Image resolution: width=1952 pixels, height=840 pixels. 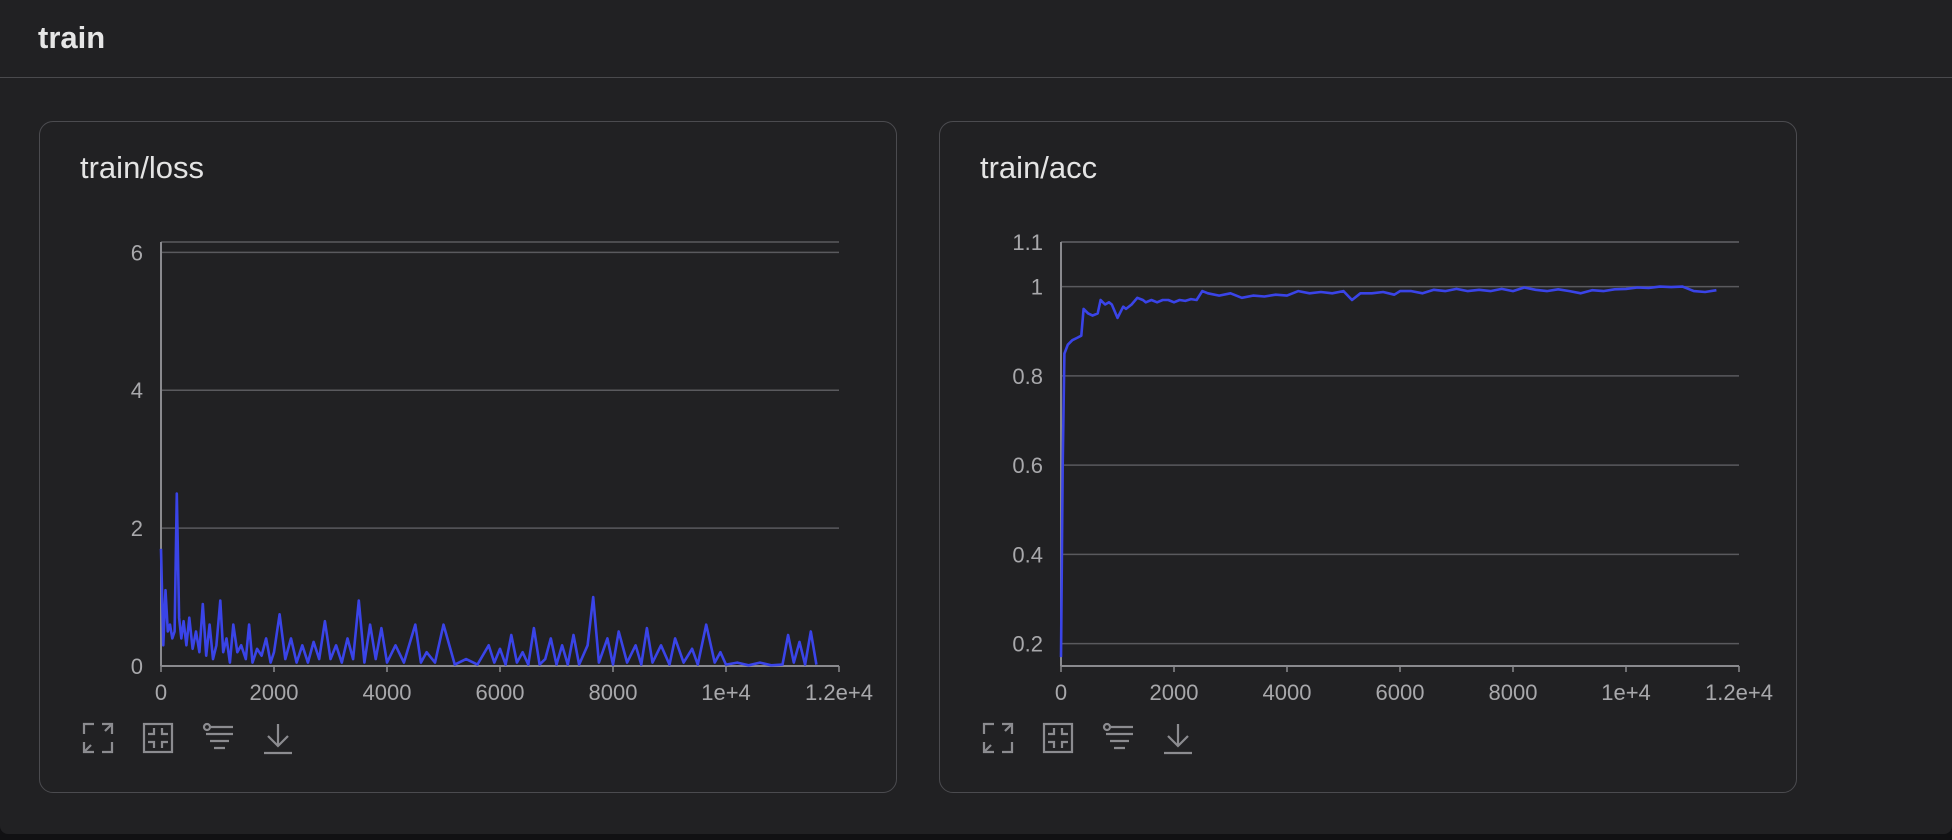 I want to click on y-tick-label: 2, so click(x=137, y=528).